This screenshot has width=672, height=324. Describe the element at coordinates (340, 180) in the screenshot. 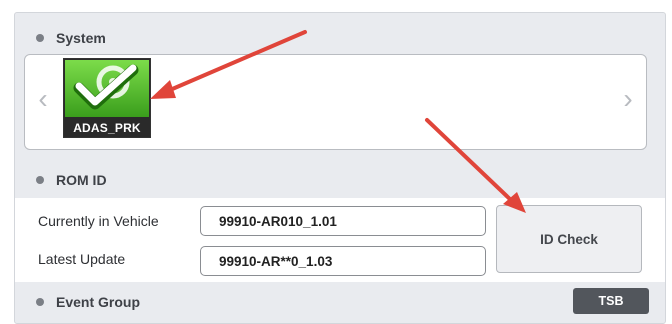

I see `rom-id-section-header: ROM ID` at that location.